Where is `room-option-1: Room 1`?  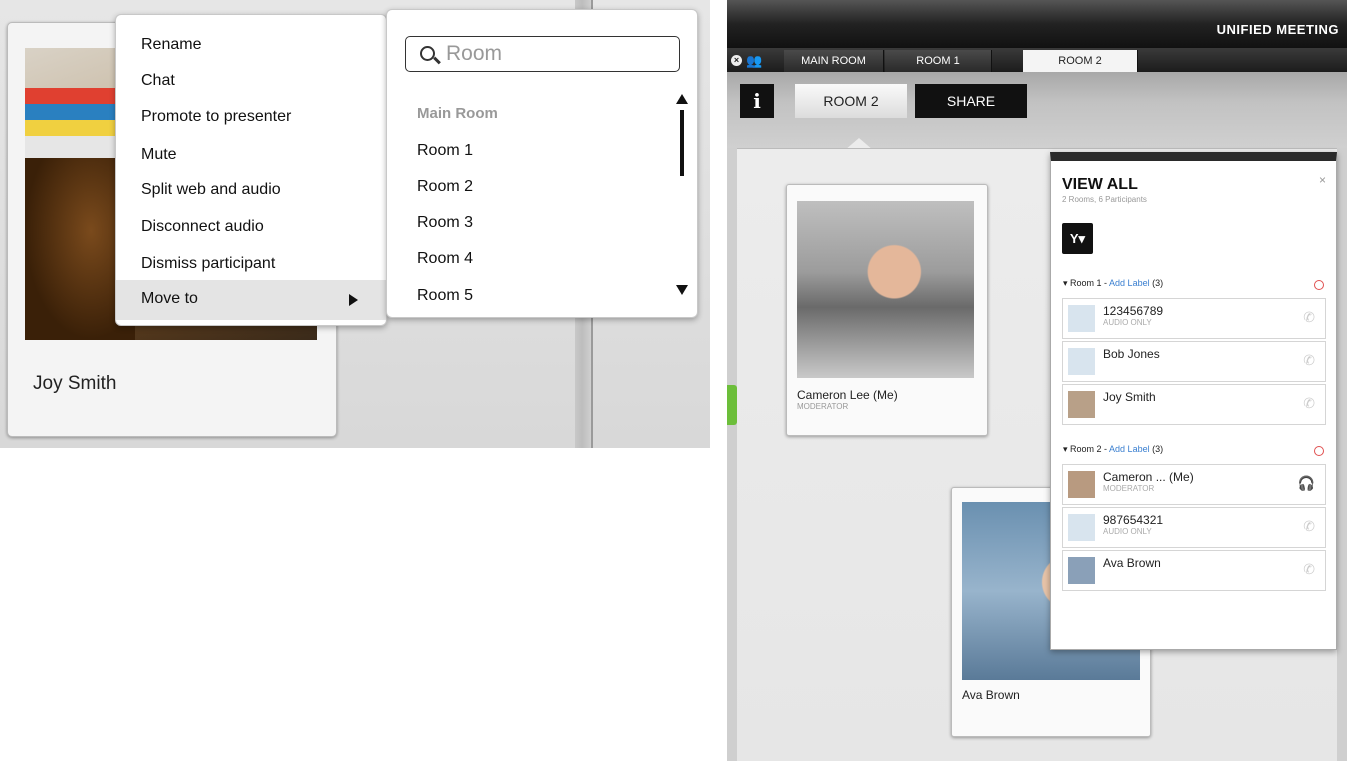 room-option-1: Room 1 is located at coordinates (445, 151).